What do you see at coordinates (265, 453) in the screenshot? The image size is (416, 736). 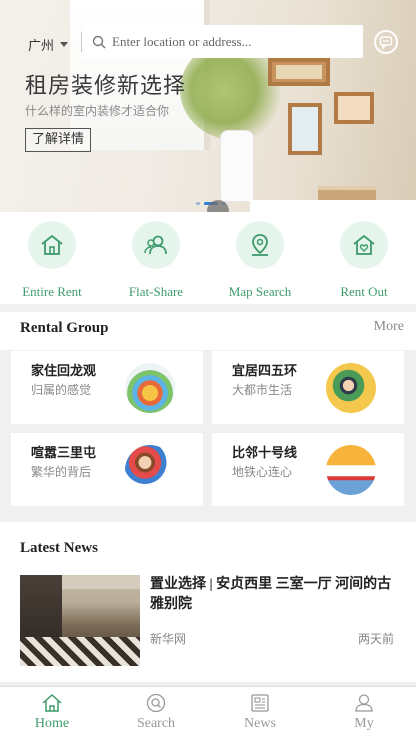 I see `group-card-title: 比邻十号线` at bounding box center [265, 453].